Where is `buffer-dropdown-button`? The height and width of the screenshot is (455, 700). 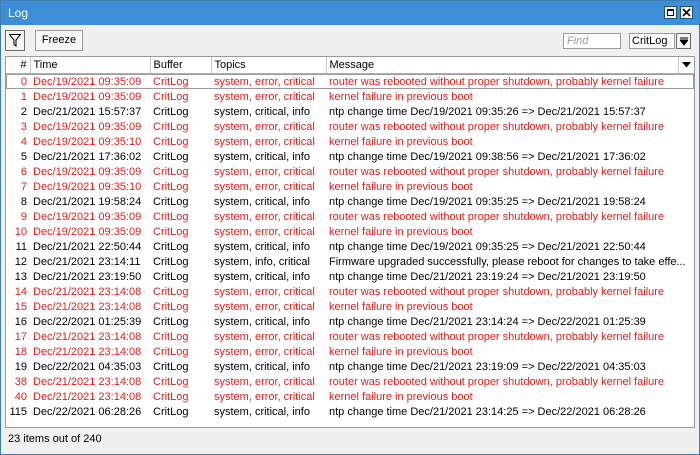
buffer-dropdown-button is located at coordinates (683, 41).